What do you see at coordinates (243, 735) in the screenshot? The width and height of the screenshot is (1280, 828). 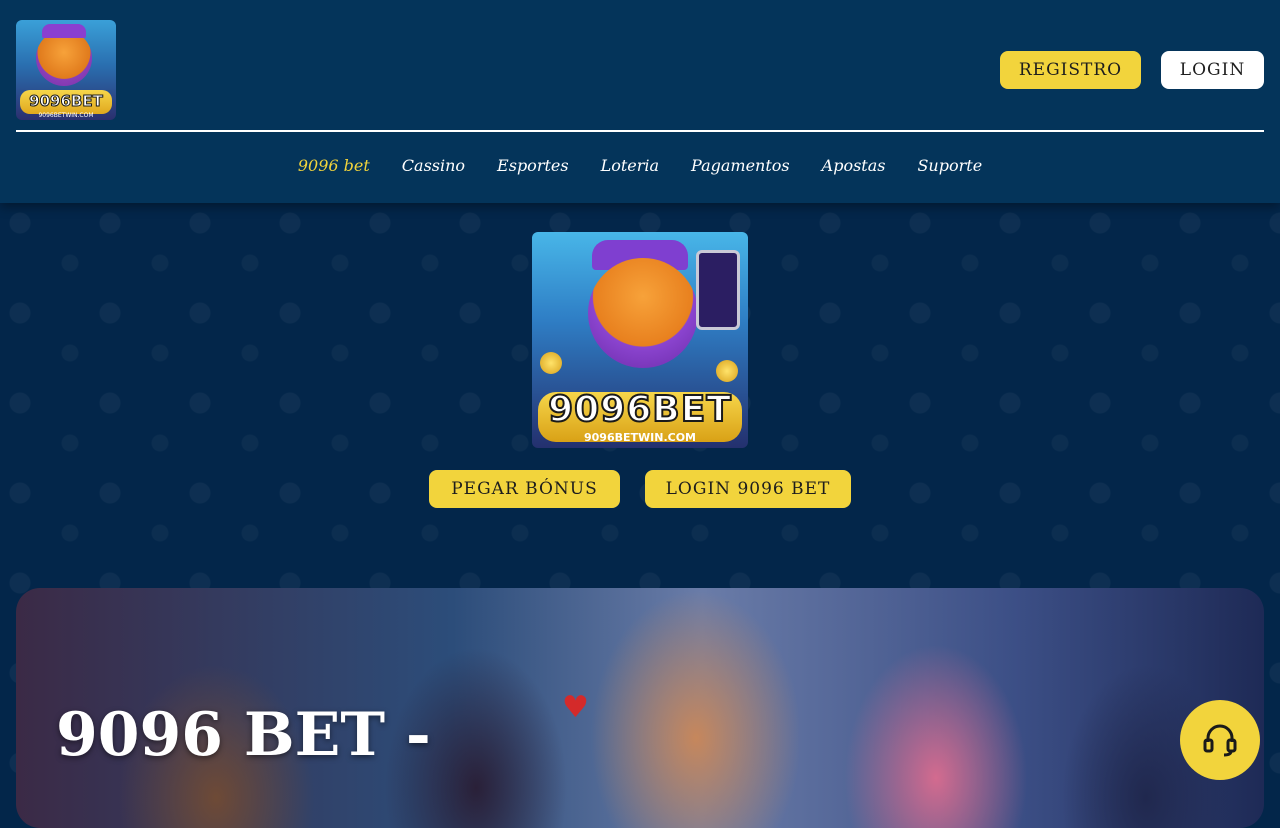 I see `banner-title: 9096 BET -` at bounding box center [243, 735].